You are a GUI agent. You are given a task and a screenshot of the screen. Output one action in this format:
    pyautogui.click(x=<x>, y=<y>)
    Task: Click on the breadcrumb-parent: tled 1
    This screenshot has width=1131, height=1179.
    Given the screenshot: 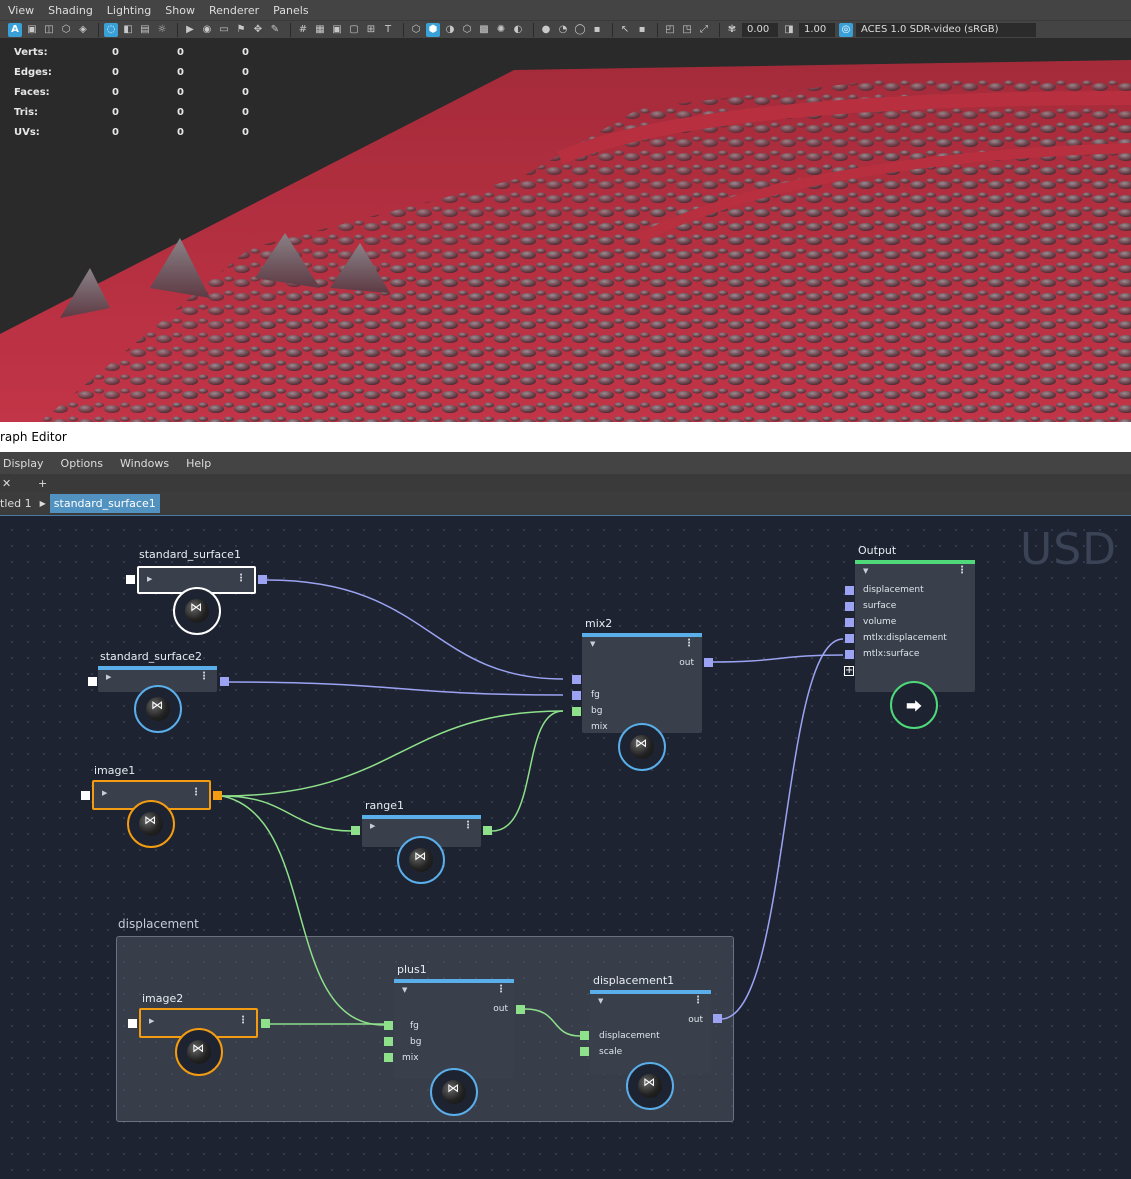 What is the action you would take?
    pyautogui.click(x=16, y=503)
    